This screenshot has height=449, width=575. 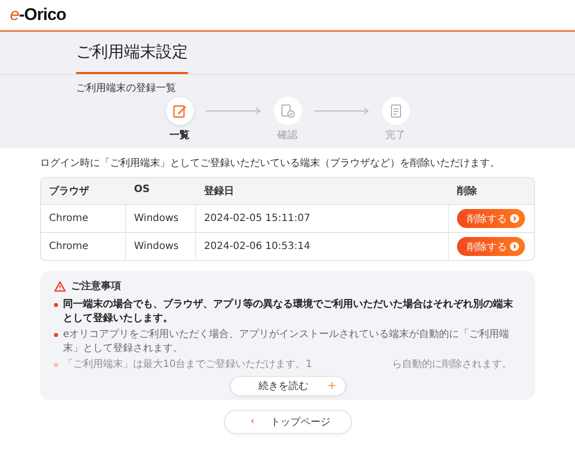 What do you see at coordinates (179, 111) in the screenshot?
I see `note-pencil-icon` at bounding box center [179, 111].